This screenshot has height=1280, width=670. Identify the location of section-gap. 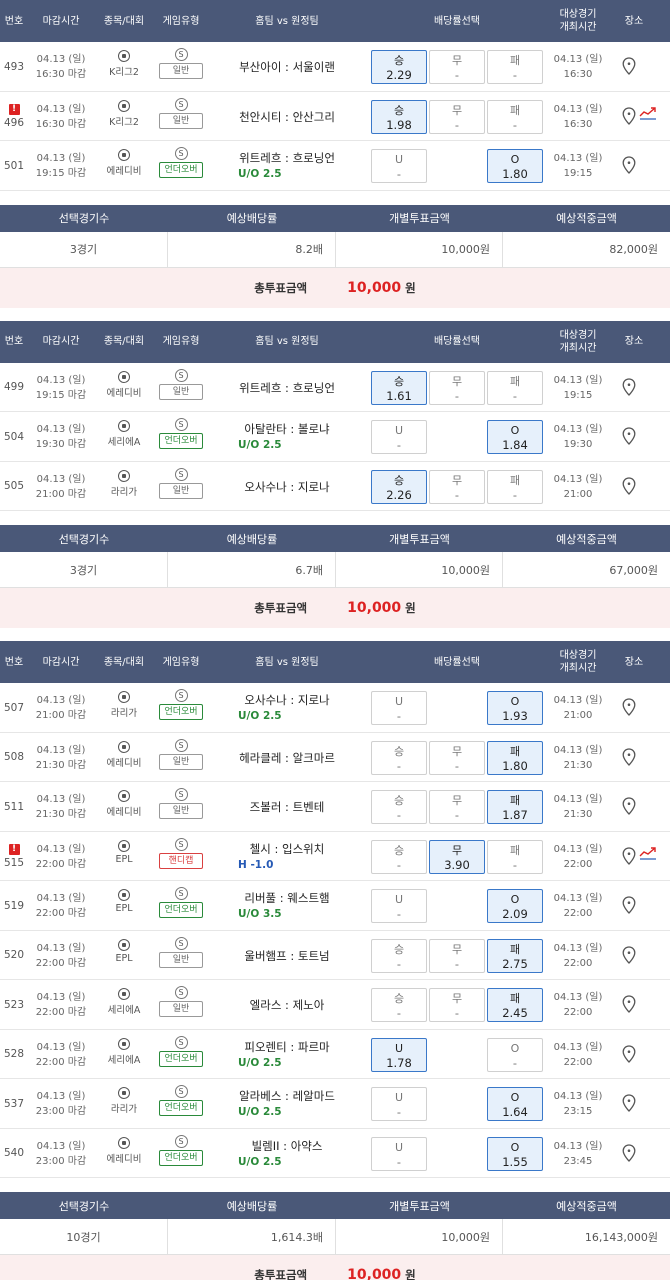
(335, 1185).